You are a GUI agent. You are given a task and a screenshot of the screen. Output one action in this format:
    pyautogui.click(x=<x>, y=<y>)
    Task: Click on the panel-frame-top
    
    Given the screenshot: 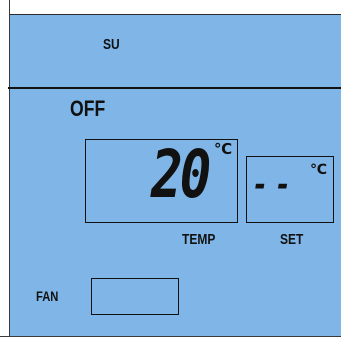 What is the action you would take?
    pyautogui.click(x=174, y=7)
    